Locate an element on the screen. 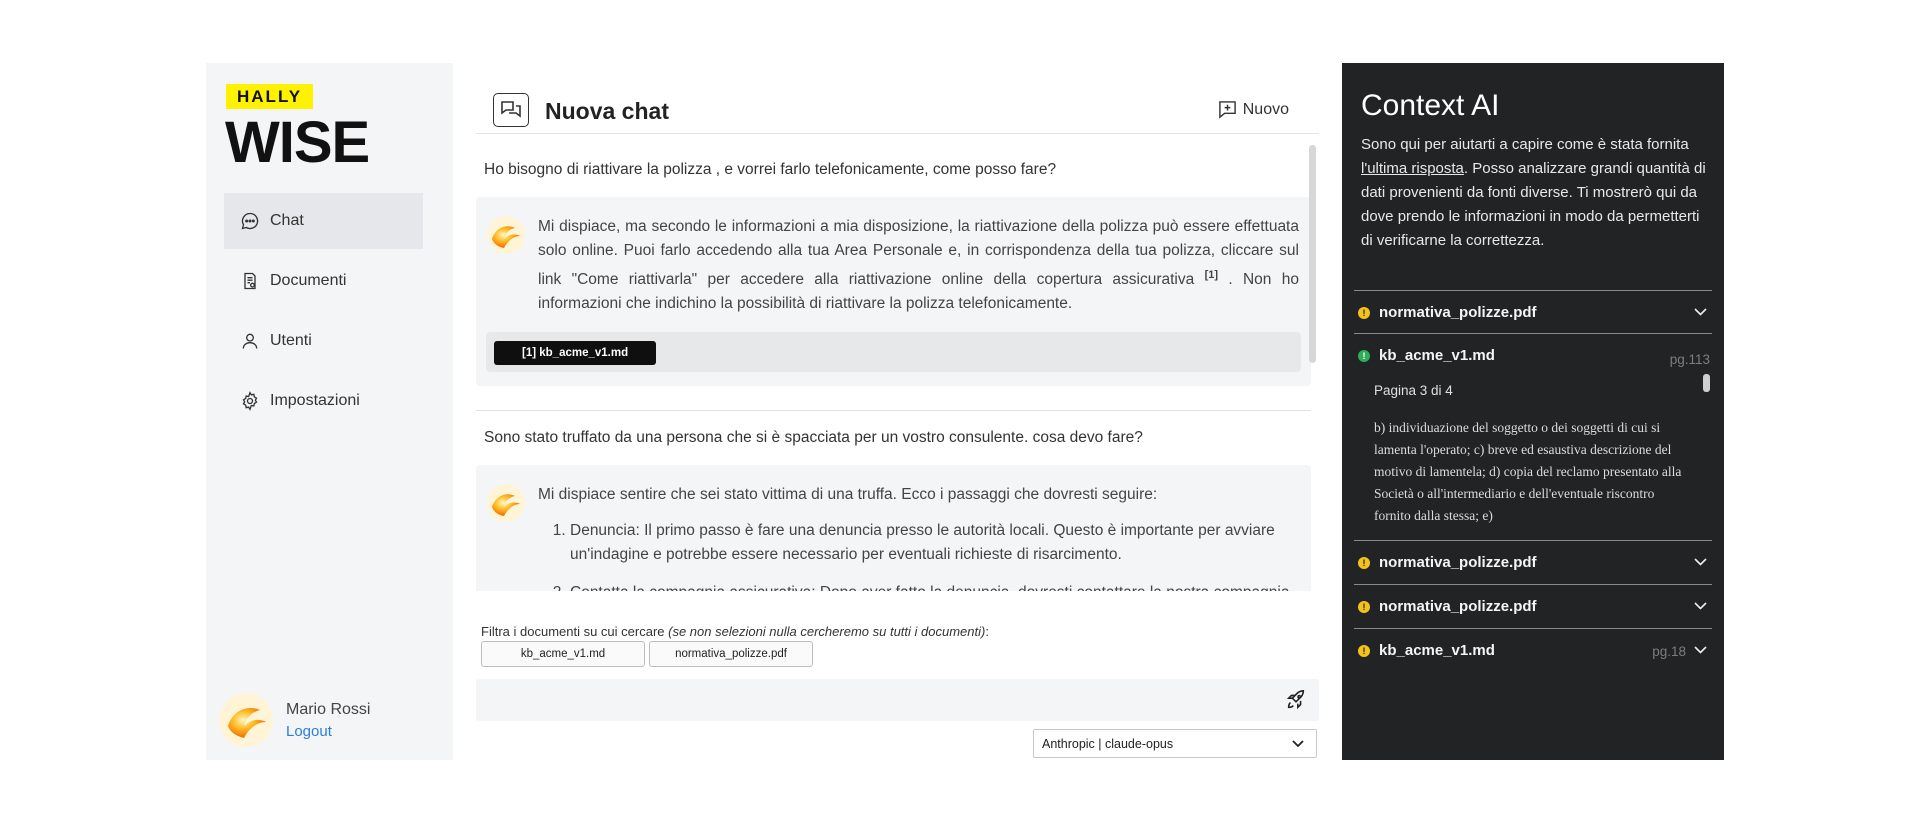  logo-wise: WISE is located at coordinates (297, 142).